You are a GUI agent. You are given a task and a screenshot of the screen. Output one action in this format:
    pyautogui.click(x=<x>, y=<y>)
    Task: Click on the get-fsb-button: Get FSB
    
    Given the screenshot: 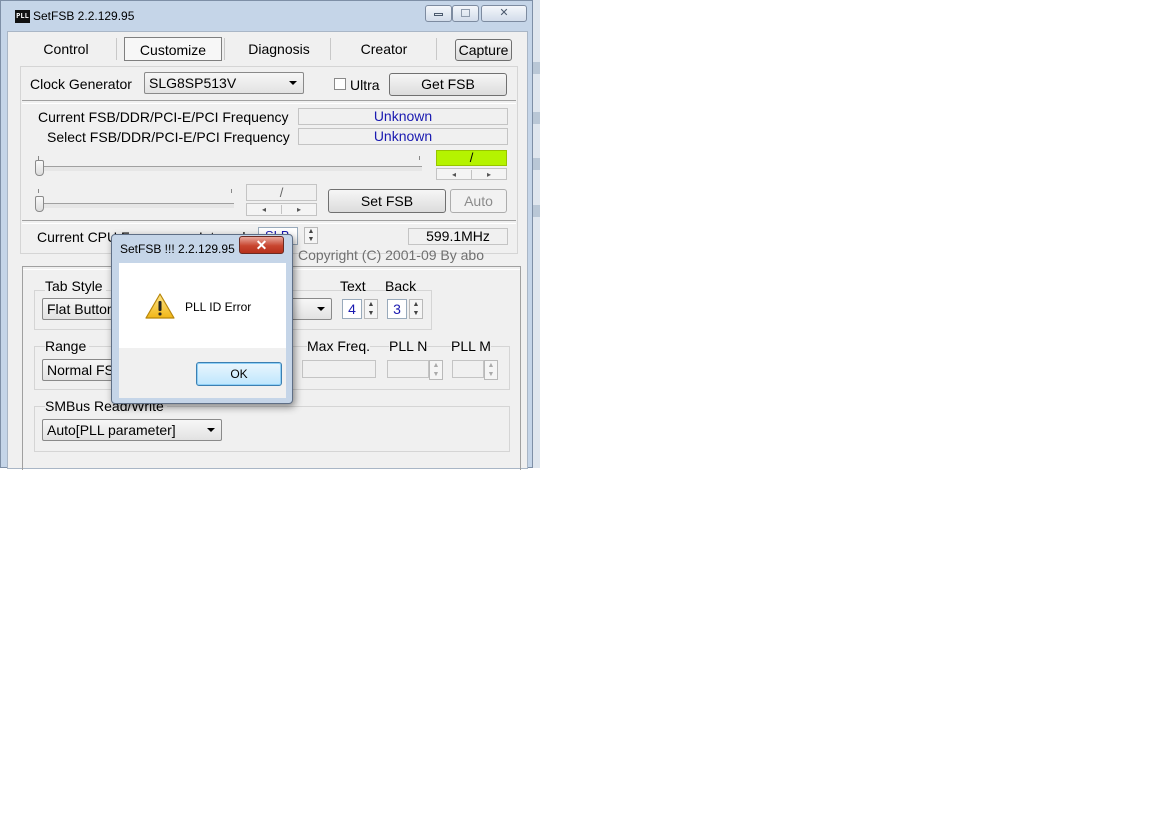 What is the action you would take?
    pyautogui.click(x=448, y=84)
    